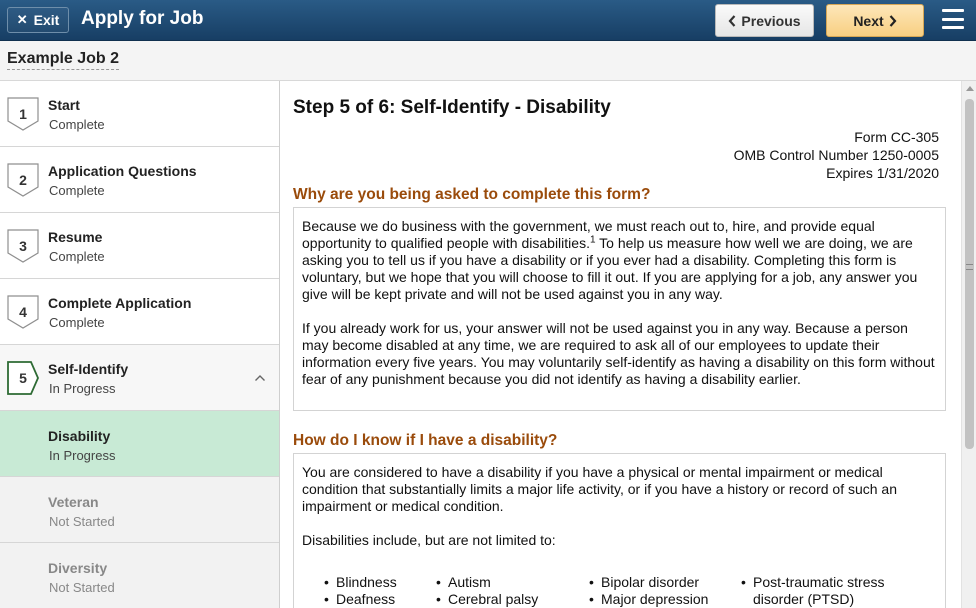 This screenshot has height=608, width=976. Describe the element at coordinates (953, 19) in the screenshot. I see `hamburger-menu-icon` at that location.